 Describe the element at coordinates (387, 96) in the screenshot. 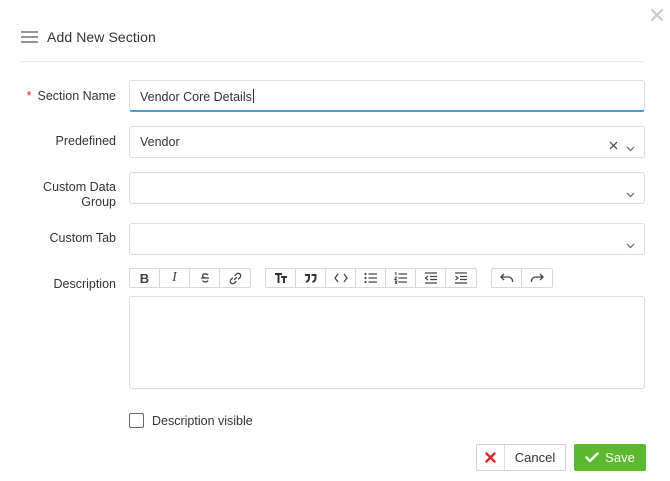

I see `section-name-input: Vendor Core Details` at that location.